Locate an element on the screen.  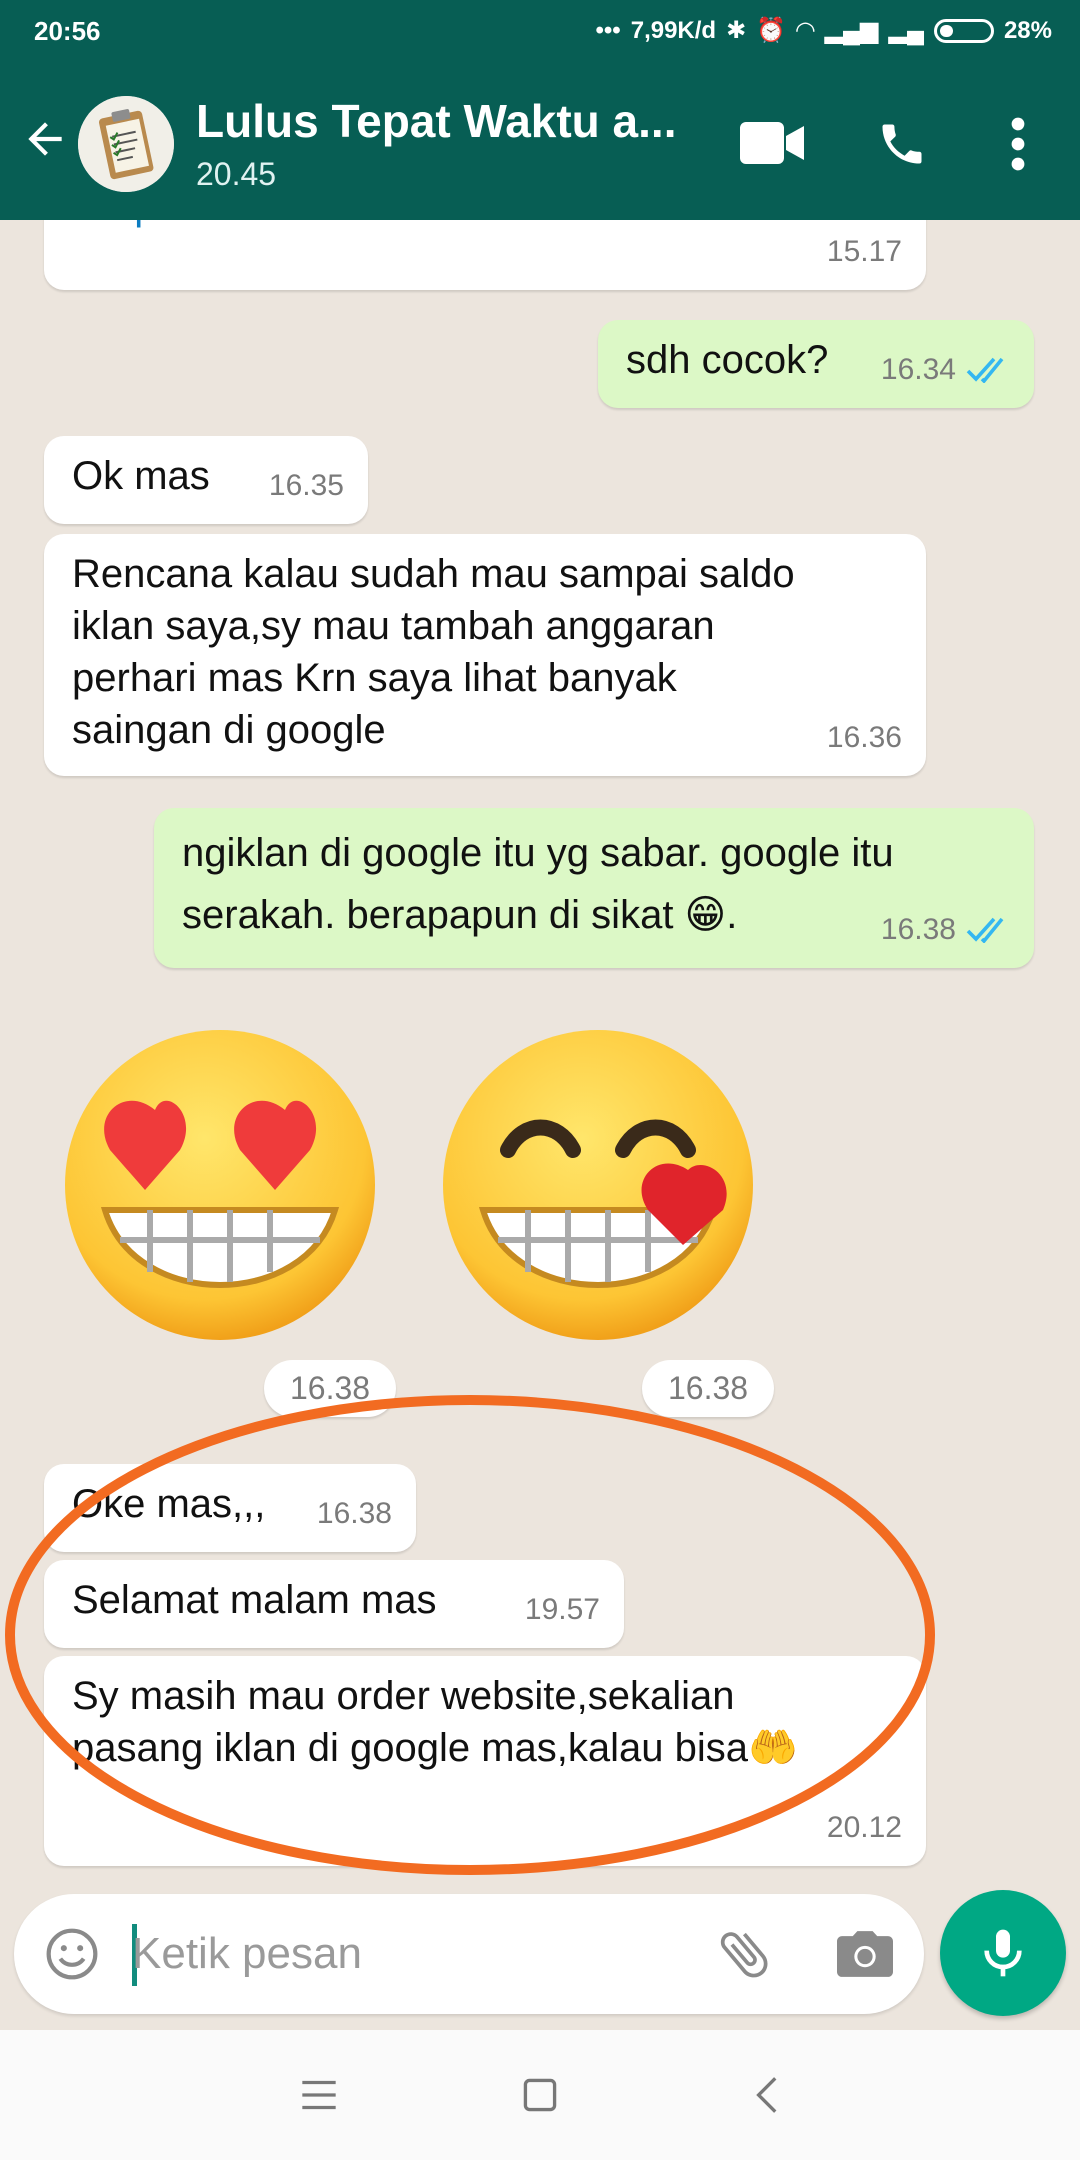
menu-icon is located at coordinates (319, 2095).